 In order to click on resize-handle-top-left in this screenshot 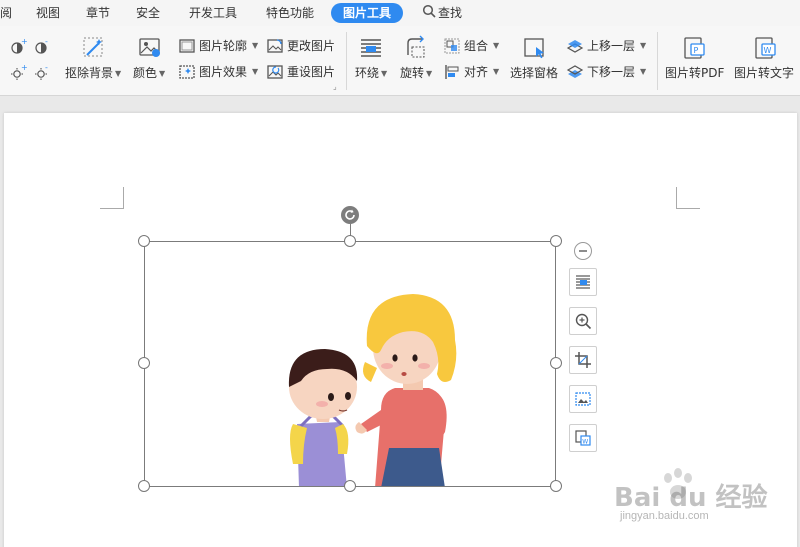, I will do `click(144, 241)`.